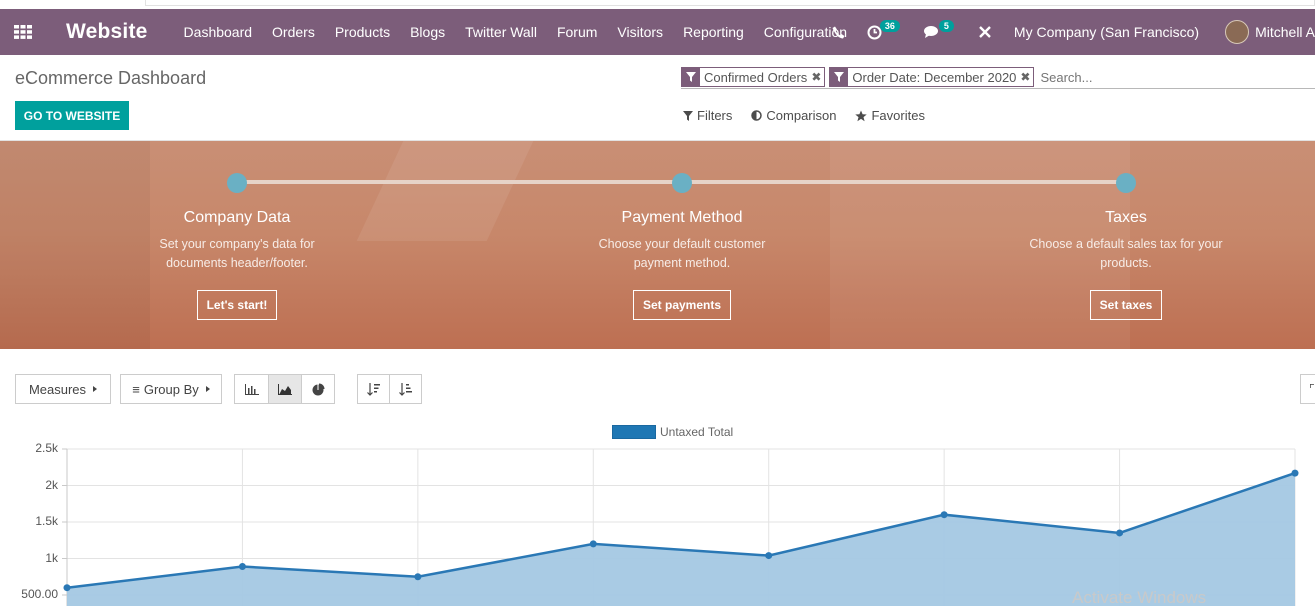  I want to click on messages-badge: 5, so click(946, 26).